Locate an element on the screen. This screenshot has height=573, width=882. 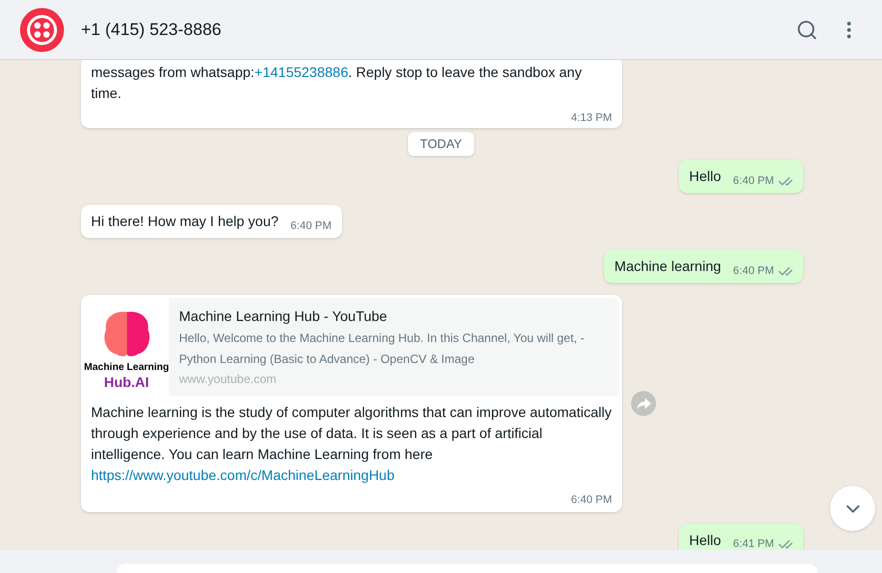
message-link: +14155238886 is located at coordinates (301, 72).